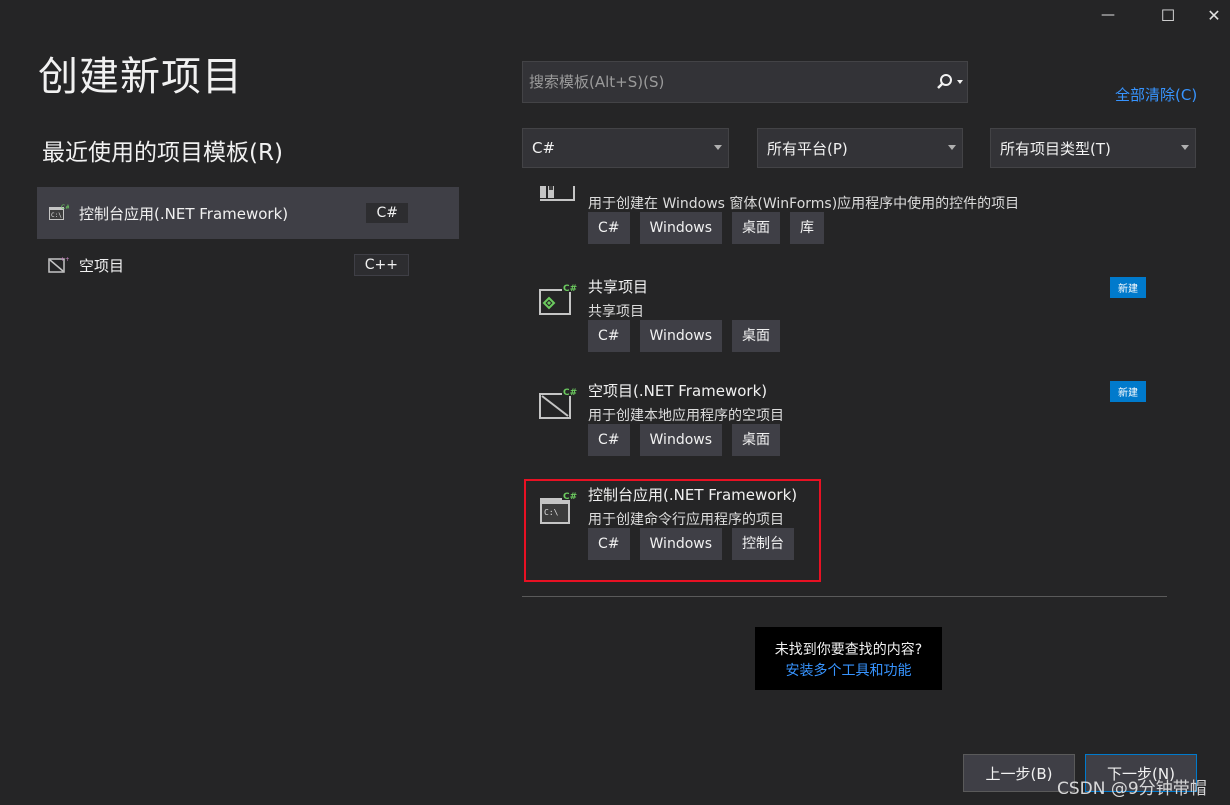  Describe the element at coordinates (804, 204) in the screenshot. I see `template-description: 用于创建在 Windows 窗体(WinForms)应用程序中使用的控件的项目` at that location.